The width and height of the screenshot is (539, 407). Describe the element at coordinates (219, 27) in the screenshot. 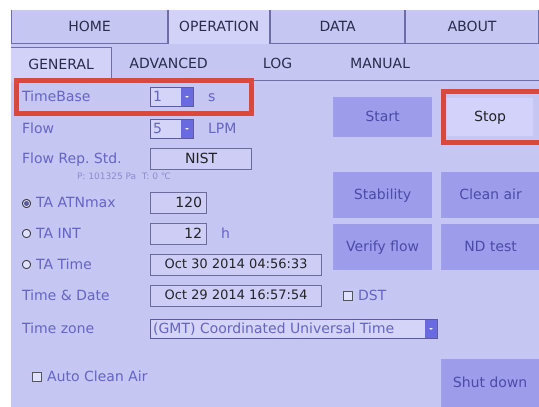

I see `tab: OPERATION` at that location.